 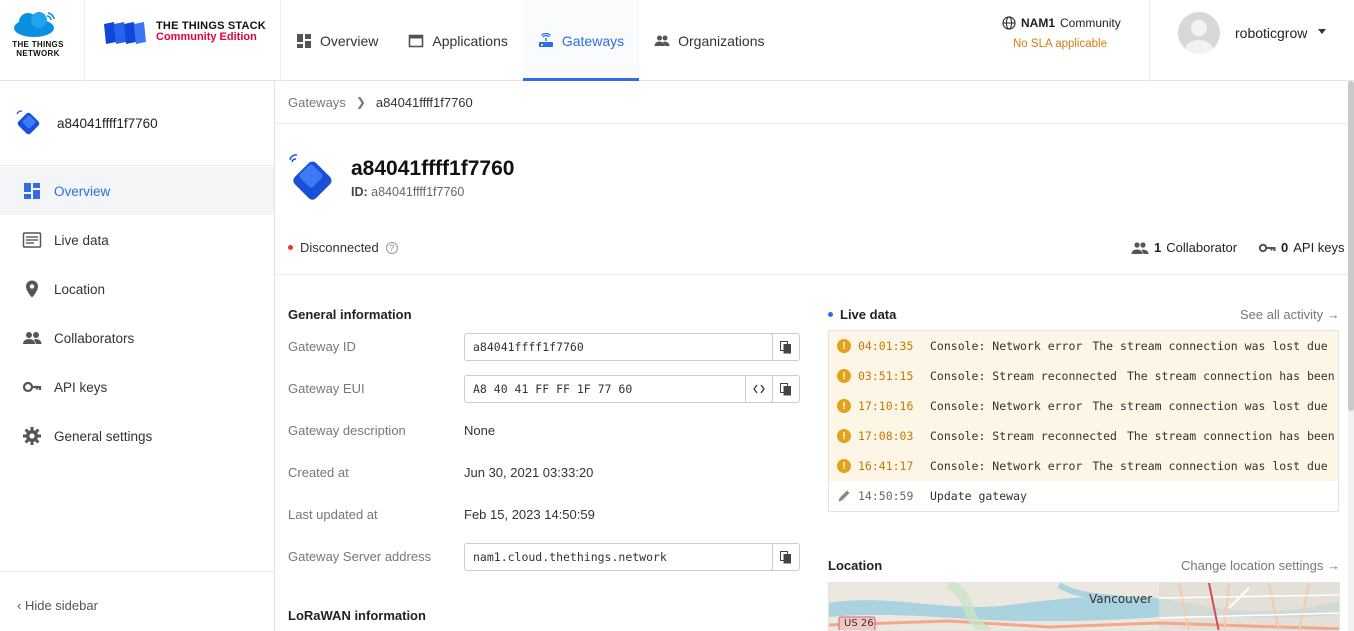 What do you see at coordinates (1285, 247) in the screenshot?
I see `api-key-count: 0` at bounding box center [1285, 247].